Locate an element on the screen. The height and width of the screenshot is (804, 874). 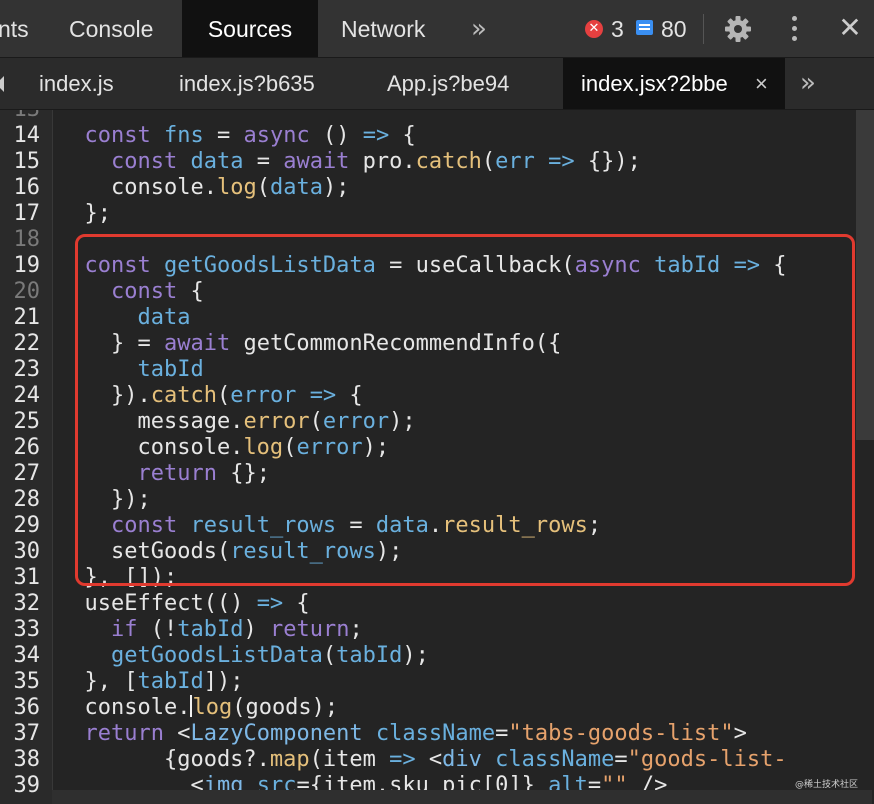
navigator-toggle-icon is located at coordinates (4, 84).